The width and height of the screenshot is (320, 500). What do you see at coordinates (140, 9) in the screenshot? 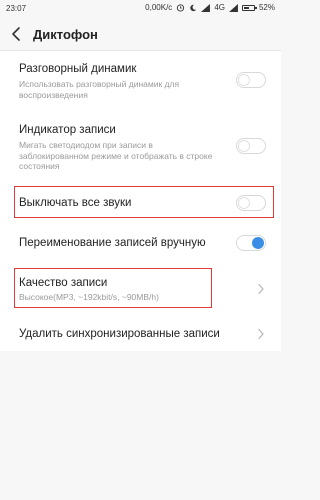
I see `status-bar: 23:07 0,00K/c 4G 52%` at bounding box center [140, 9].